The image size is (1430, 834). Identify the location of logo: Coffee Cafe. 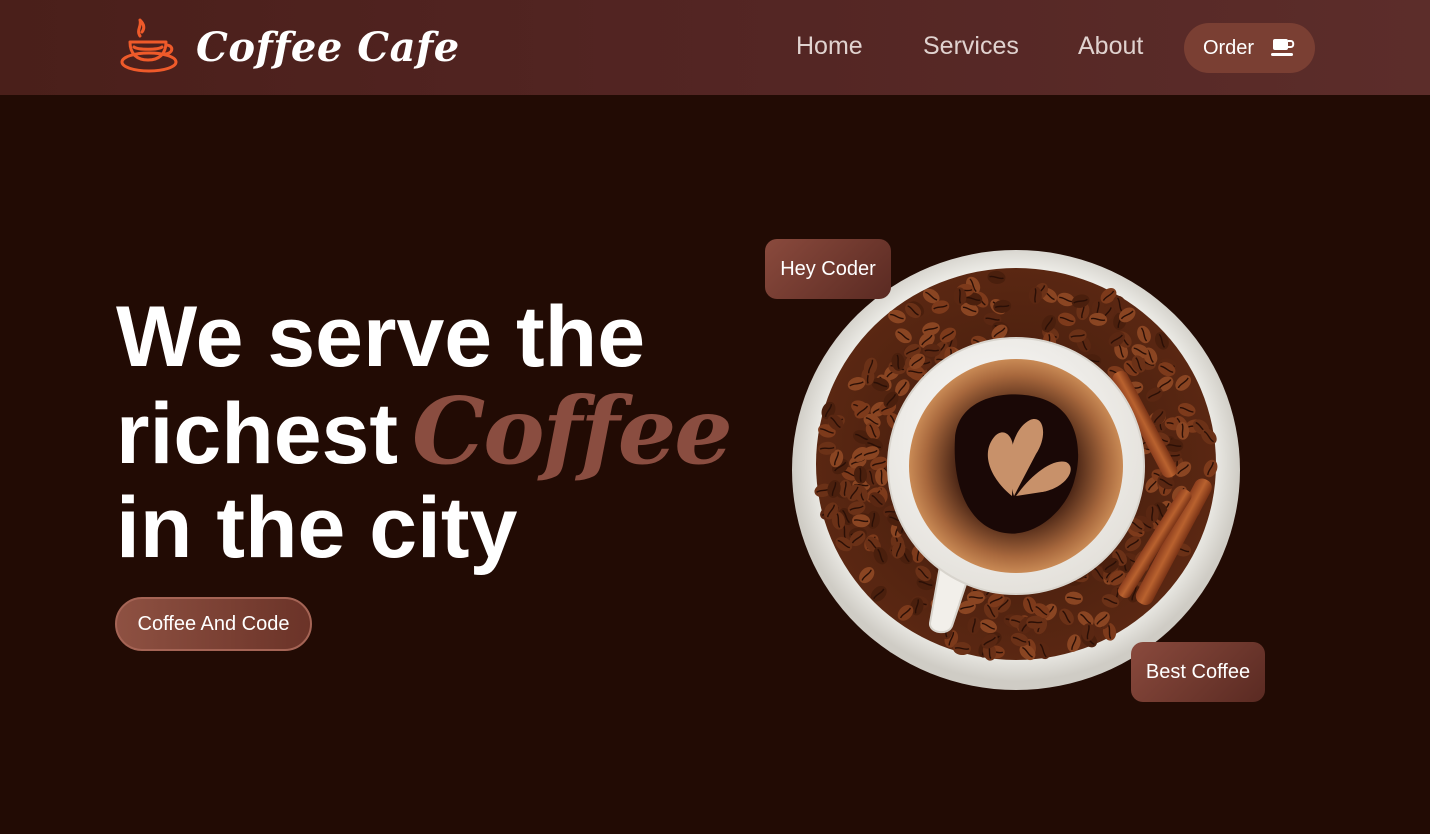
(289, 47).